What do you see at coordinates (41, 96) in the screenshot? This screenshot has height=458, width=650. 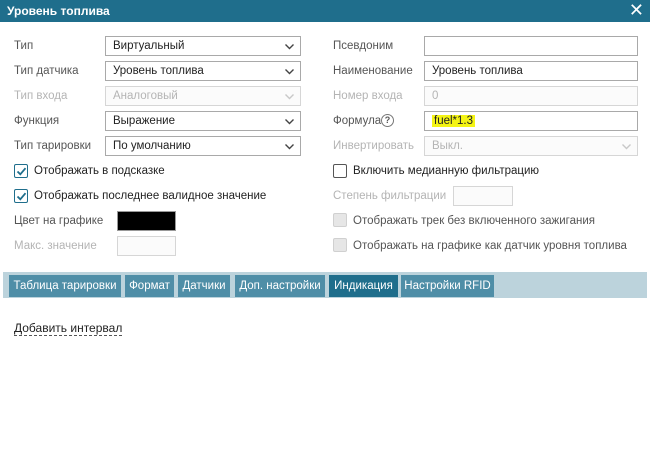 I see `input-type-label: Тип входа` at bounding box center [41, 96].